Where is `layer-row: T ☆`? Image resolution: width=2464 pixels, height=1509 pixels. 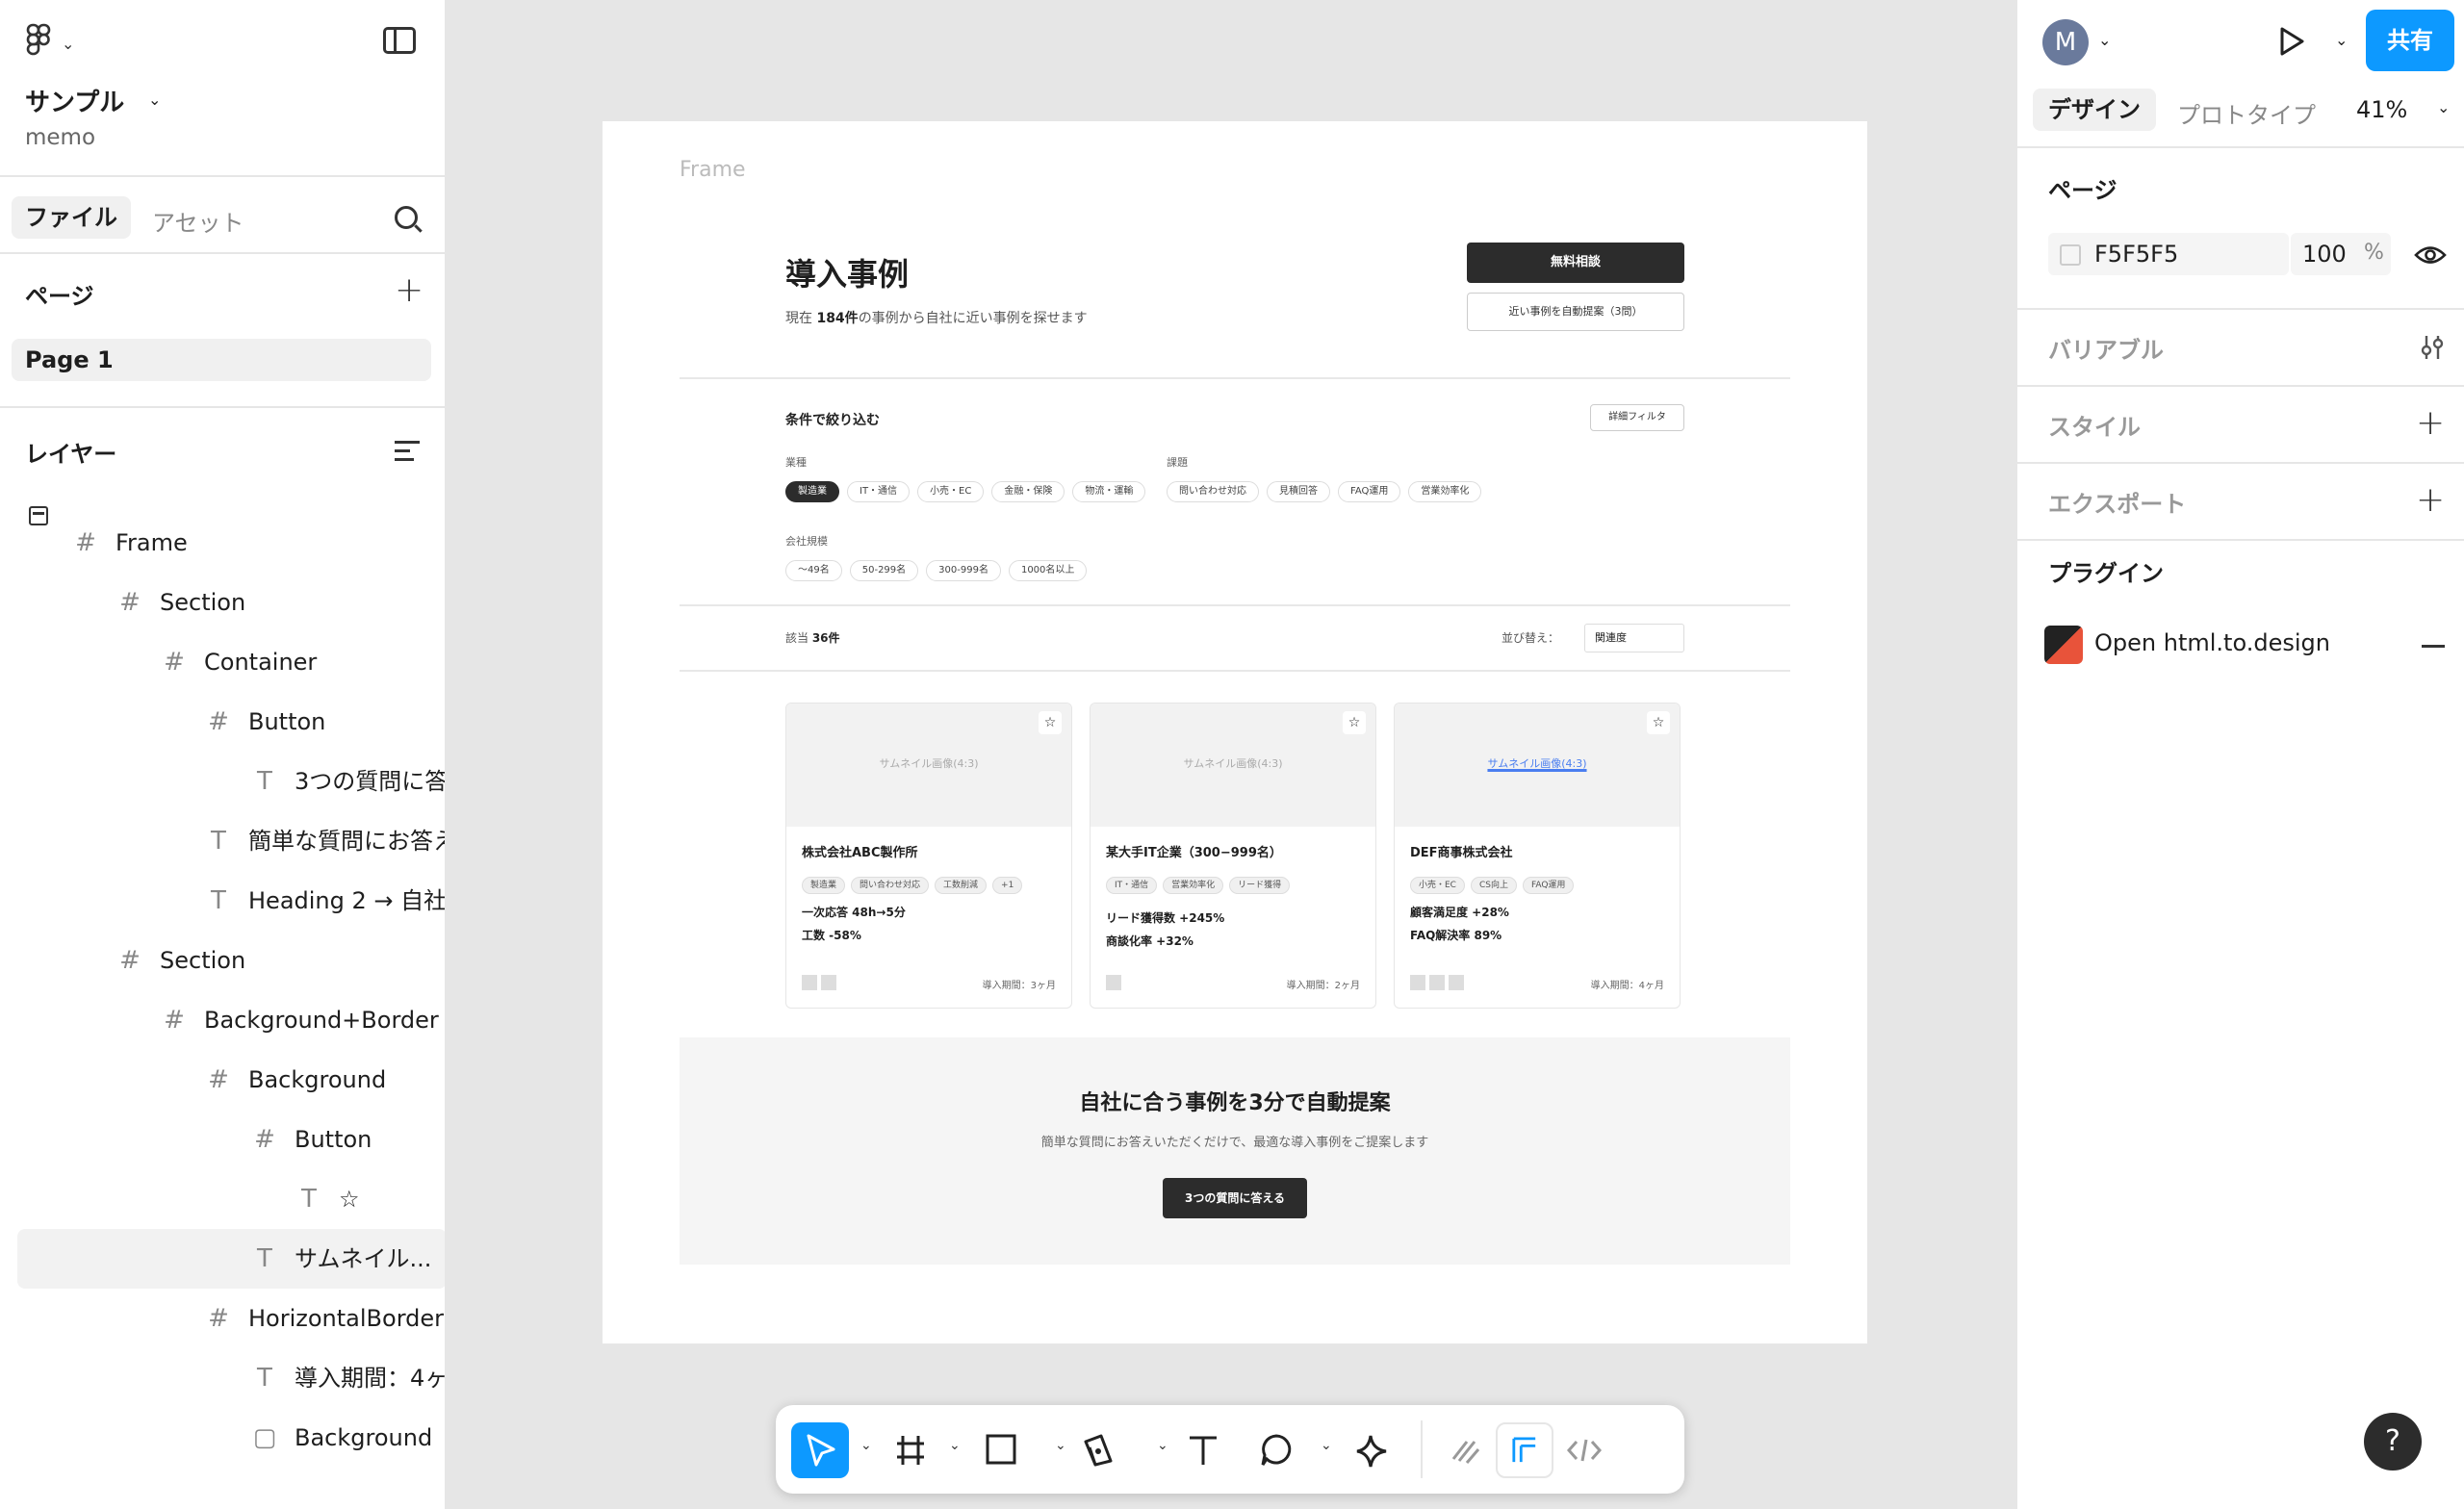 layer-row: T ☆ is located at coordinates (222, 1199).